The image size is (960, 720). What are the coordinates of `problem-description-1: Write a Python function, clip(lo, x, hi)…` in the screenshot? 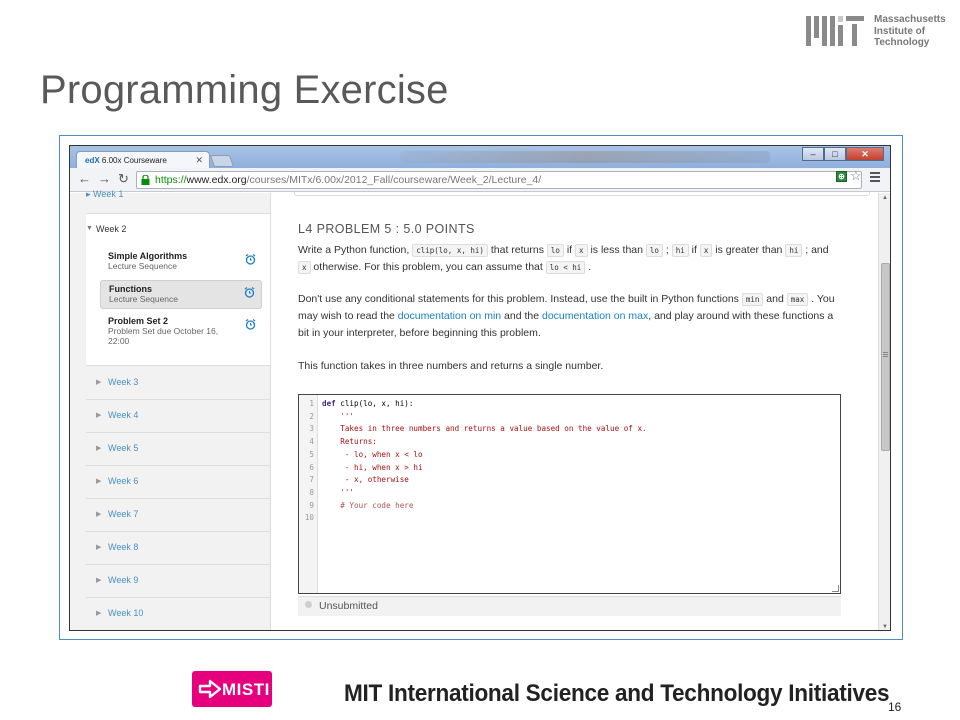 It's located at (570, 259).